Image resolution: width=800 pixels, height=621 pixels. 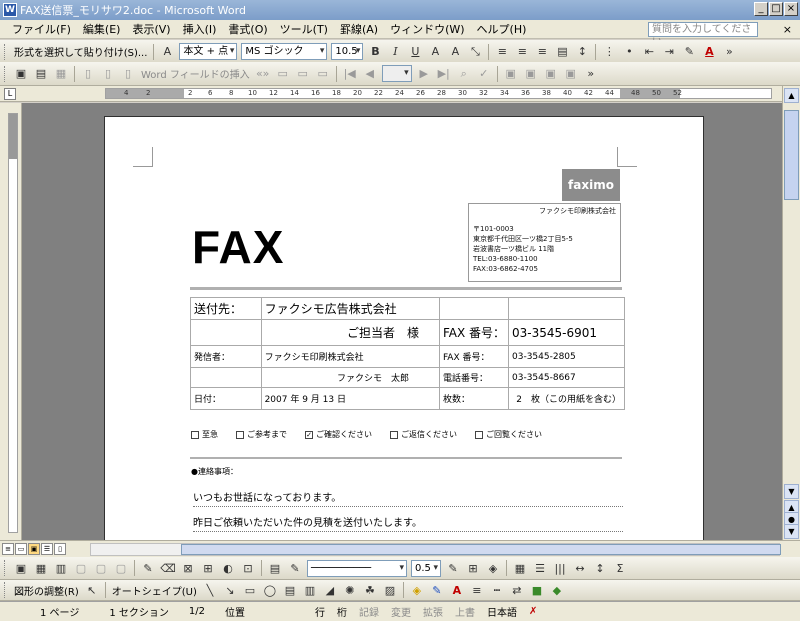 What do you see at coordinates (444, 74) in the screenshot?
I see `last-record-icon: ▶|` at bounding box center [444, 74].